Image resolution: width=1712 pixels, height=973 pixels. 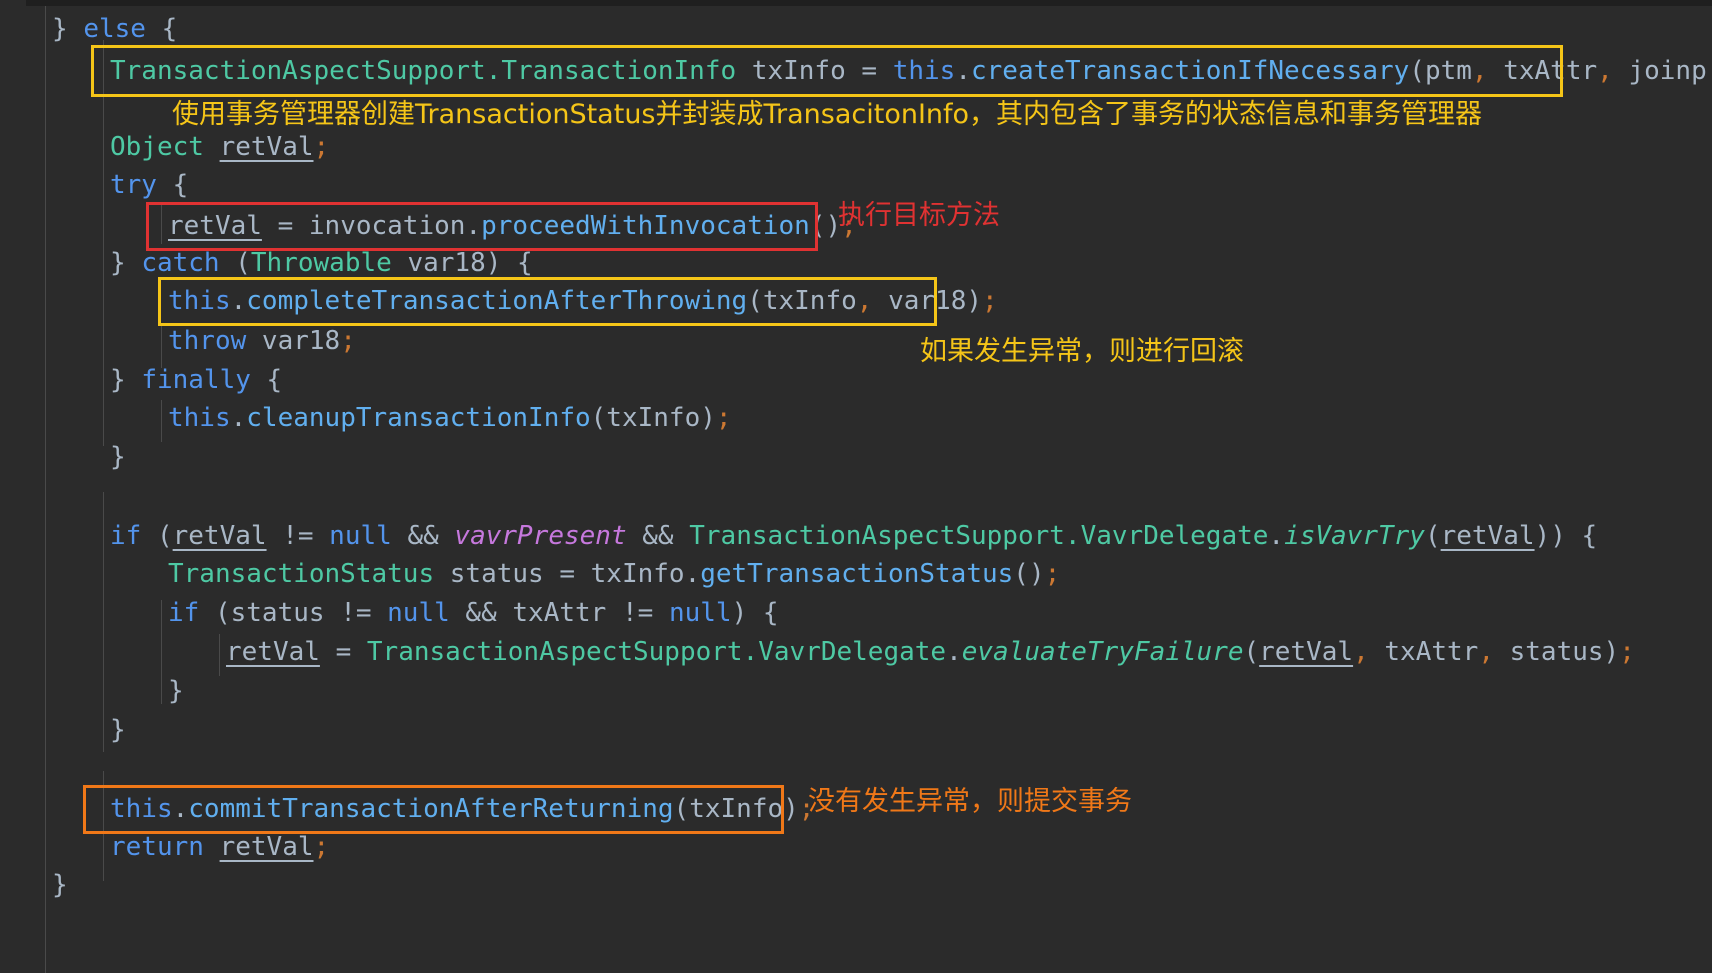 What do you see at coordinates (450, 418) in the screenshot?
I see `code-line: this.cleanupTransactionInfo(txInfo);` at bounding box center [450, 418].